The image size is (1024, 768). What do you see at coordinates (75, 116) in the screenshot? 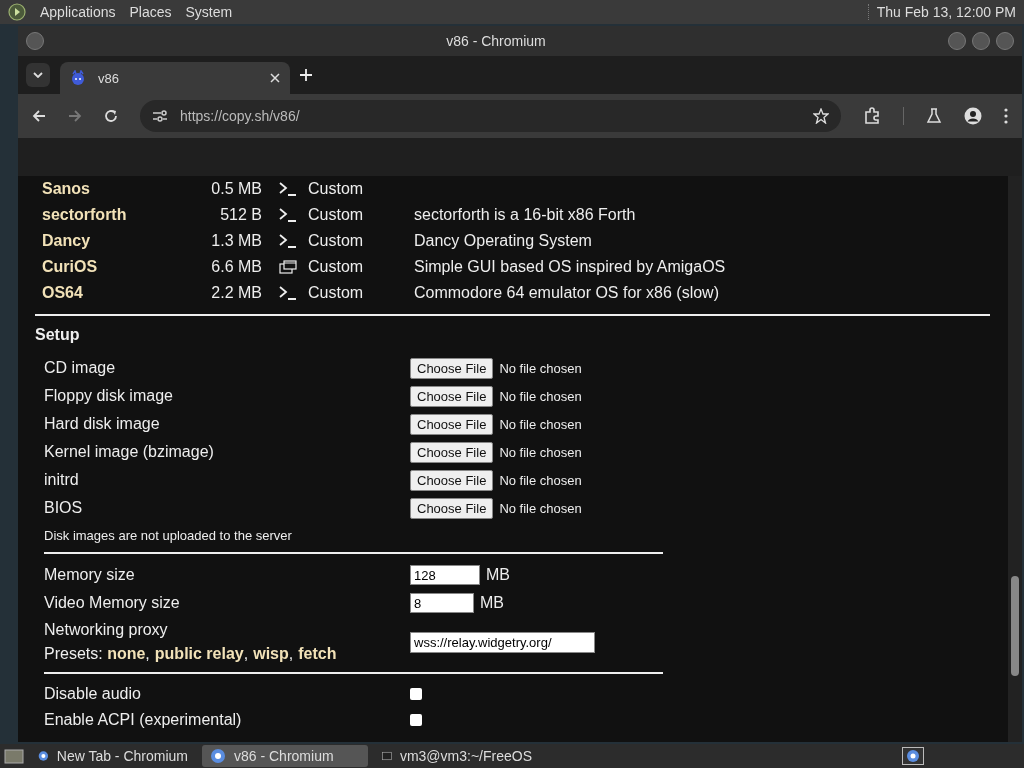
I see `forward-icon` at bounding box center [75, 116].